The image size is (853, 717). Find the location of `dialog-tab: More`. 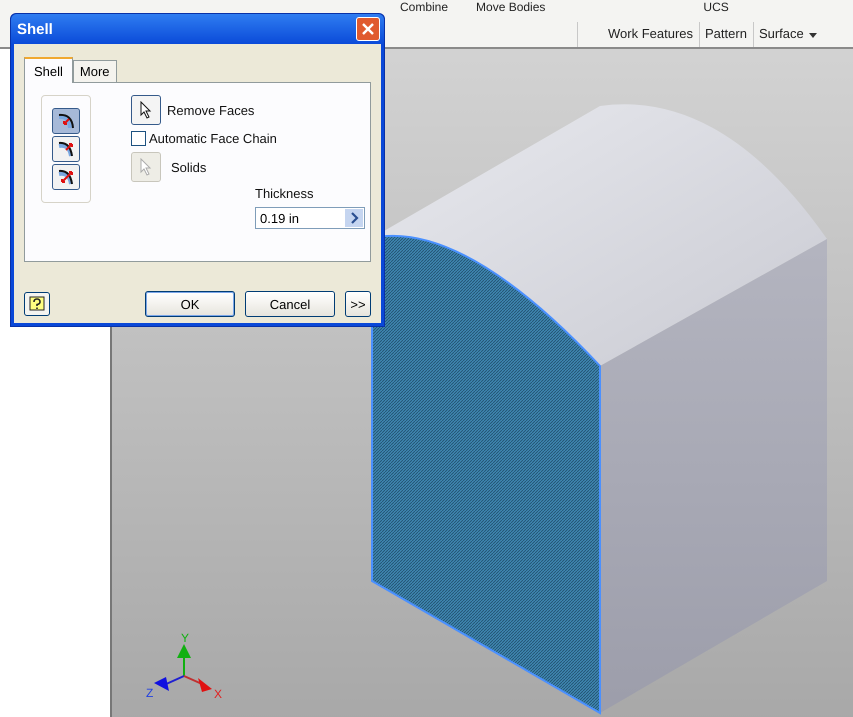

dialog-tab: More is located at coordinates (94, 71).